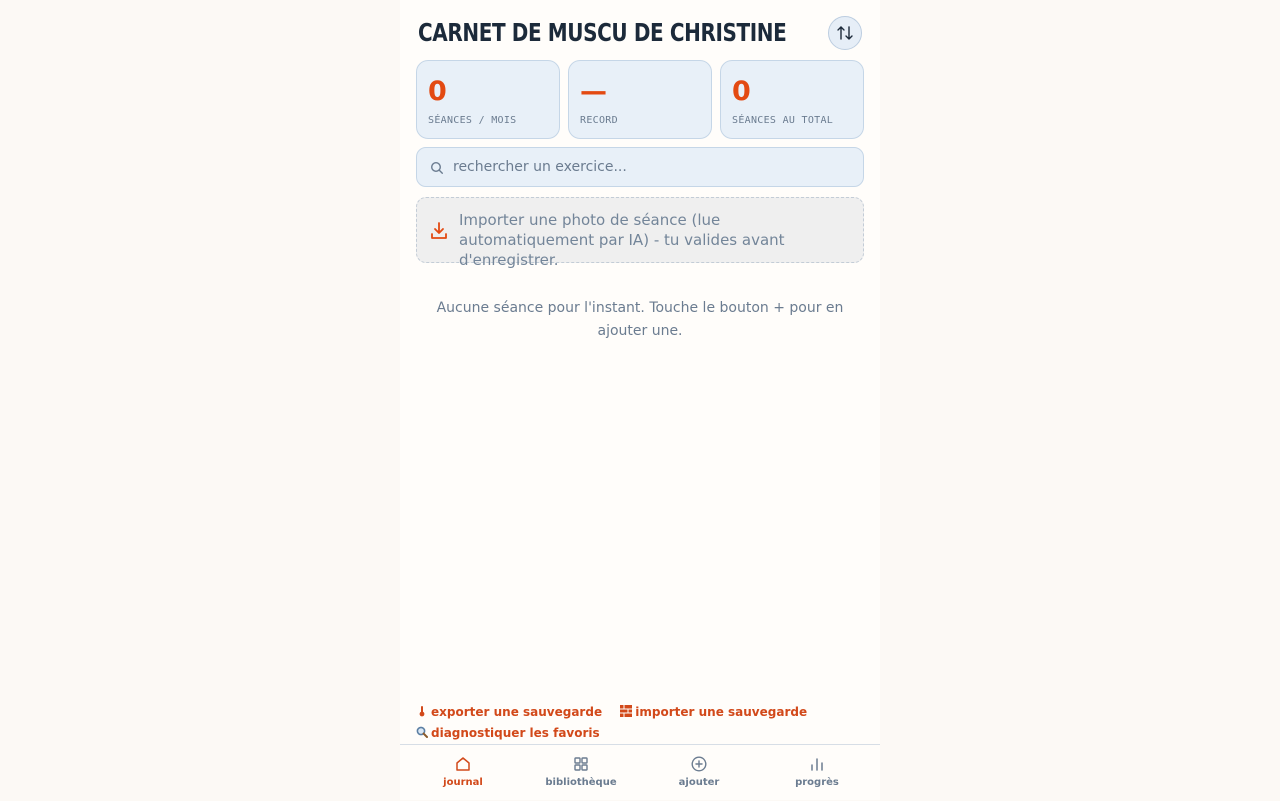  What do you see at coordinates (721, 712) in the screenshot?
I see `import-backup-label: importer une sauvegarde` at bounding box center [721, 712].